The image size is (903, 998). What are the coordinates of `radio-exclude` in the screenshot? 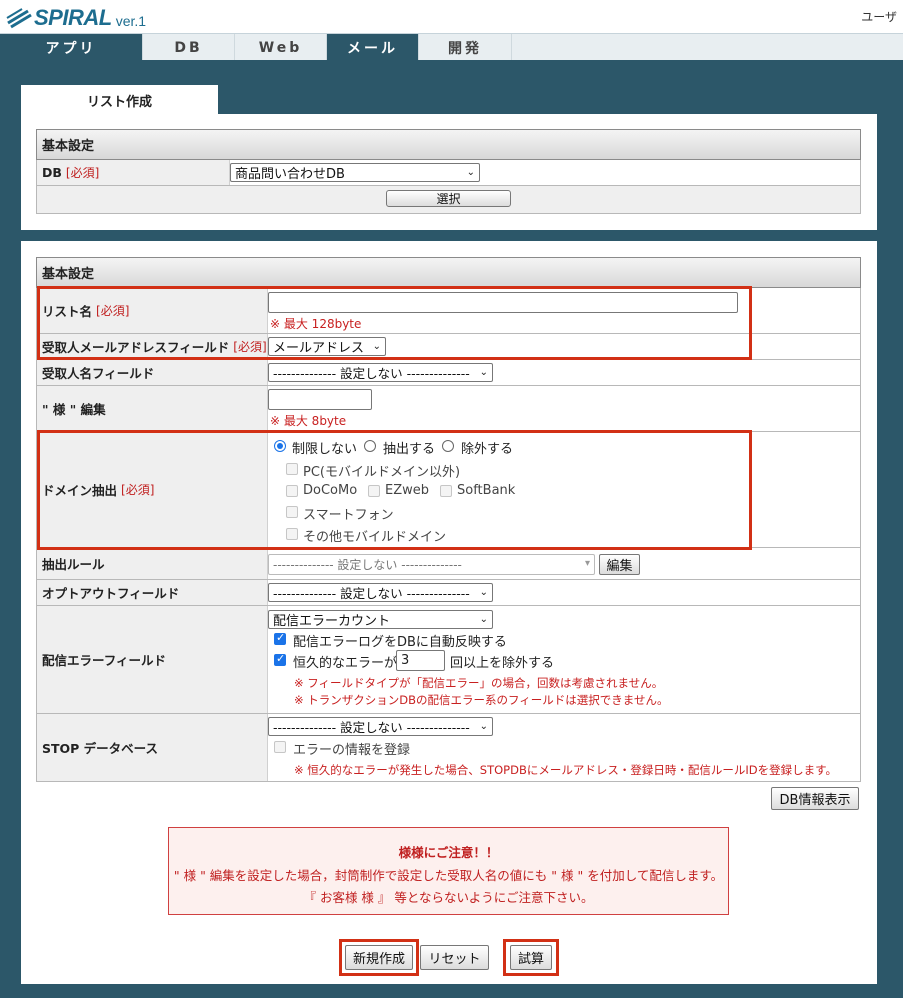 It's located at (448, 446).